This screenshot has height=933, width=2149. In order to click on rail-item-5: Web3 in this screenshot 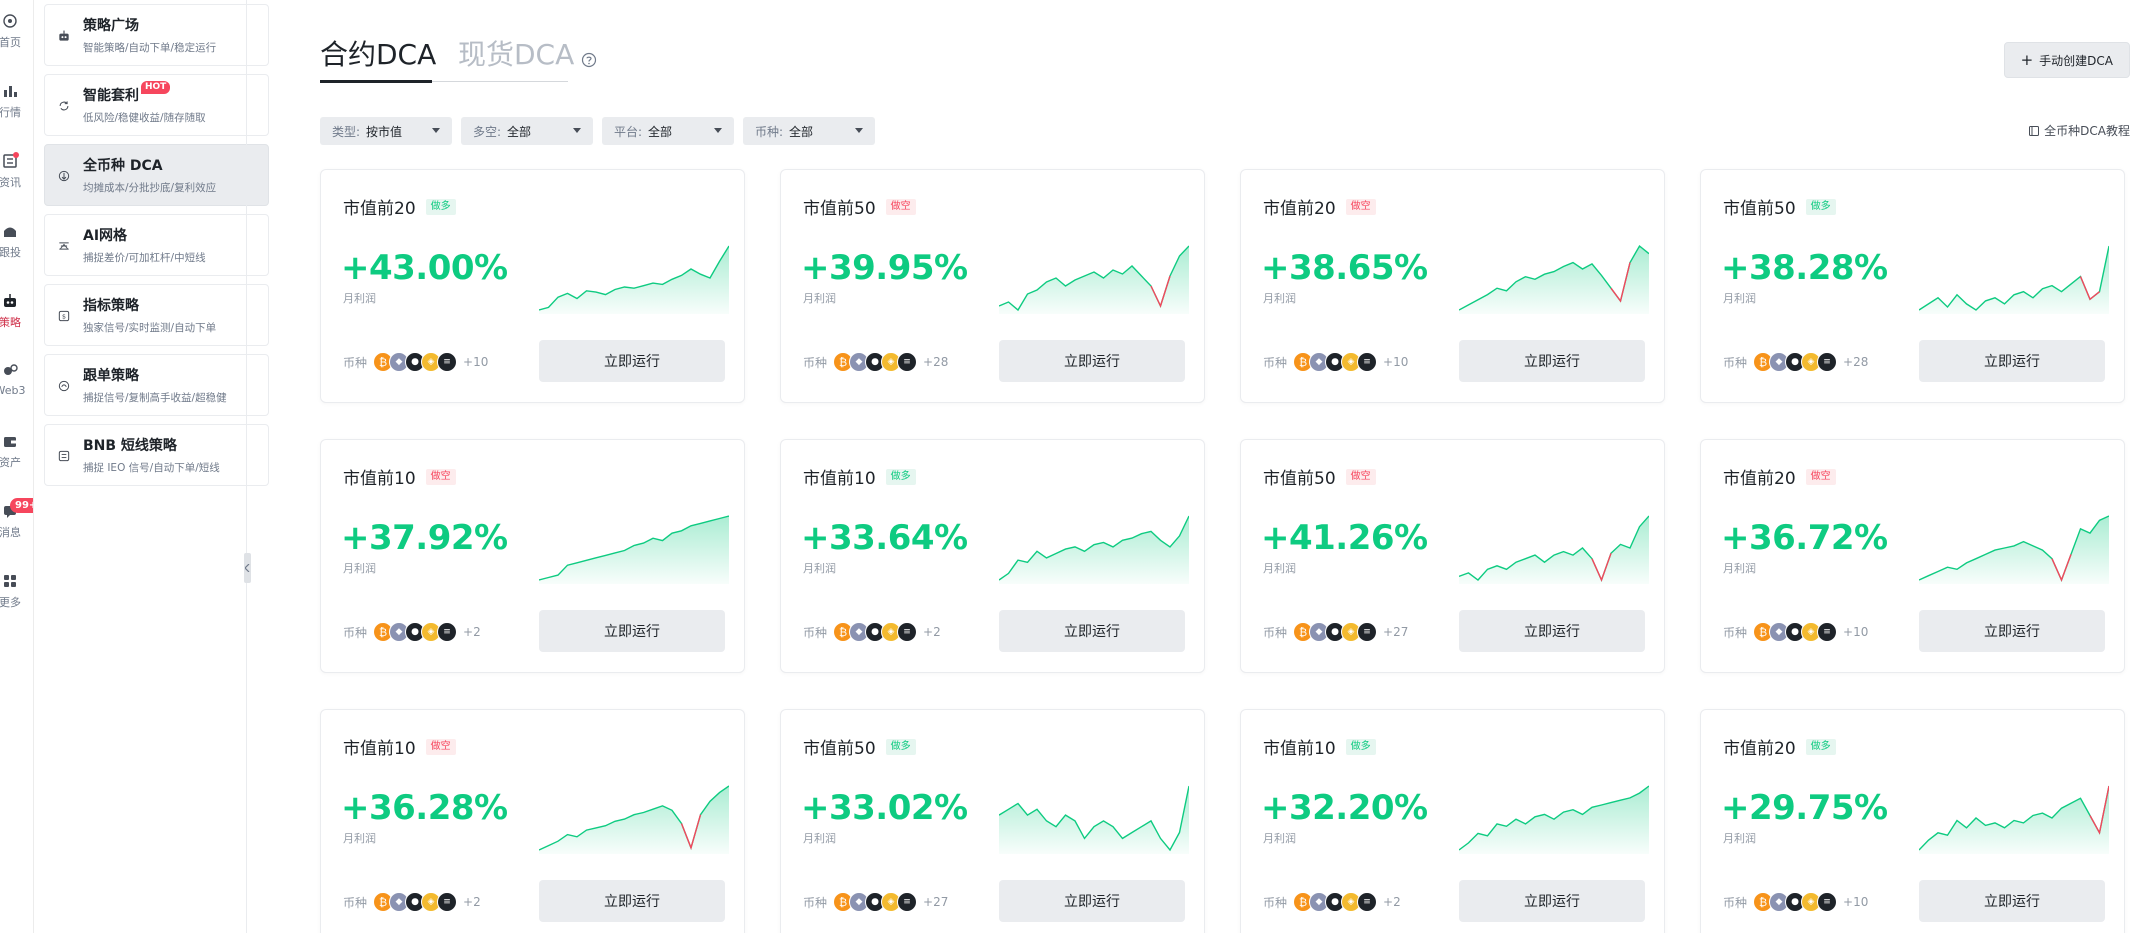, I will do `click(15, 388)`.